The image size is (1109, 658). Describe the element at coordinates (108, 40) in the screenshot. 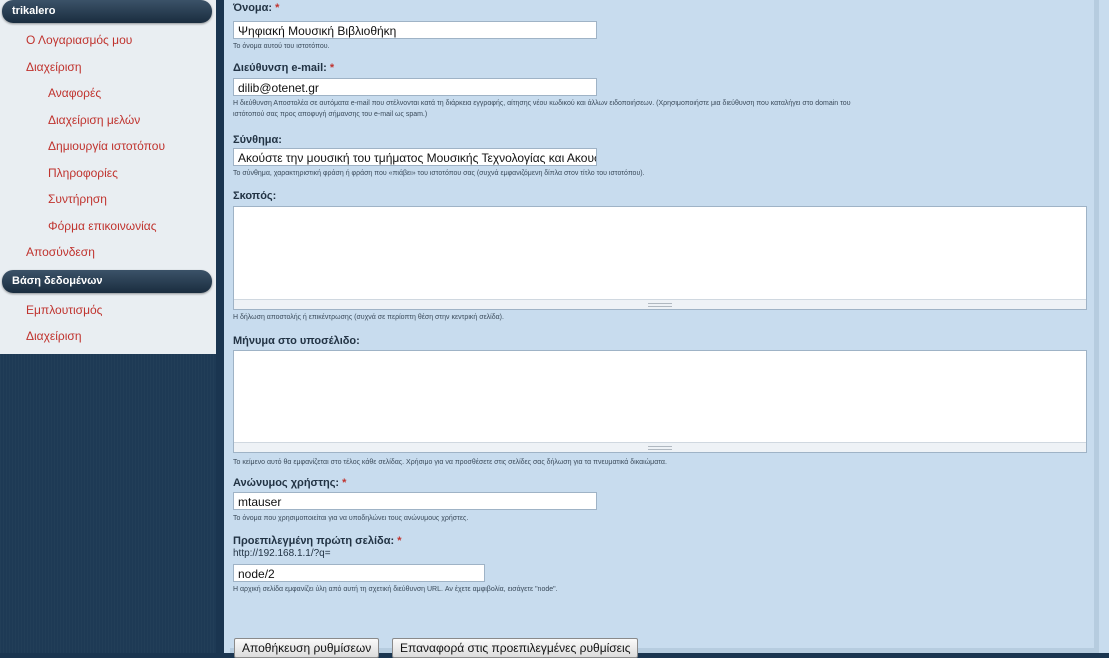

I see `user-menu-item: Ο Λογαριασμός μου` at that location.